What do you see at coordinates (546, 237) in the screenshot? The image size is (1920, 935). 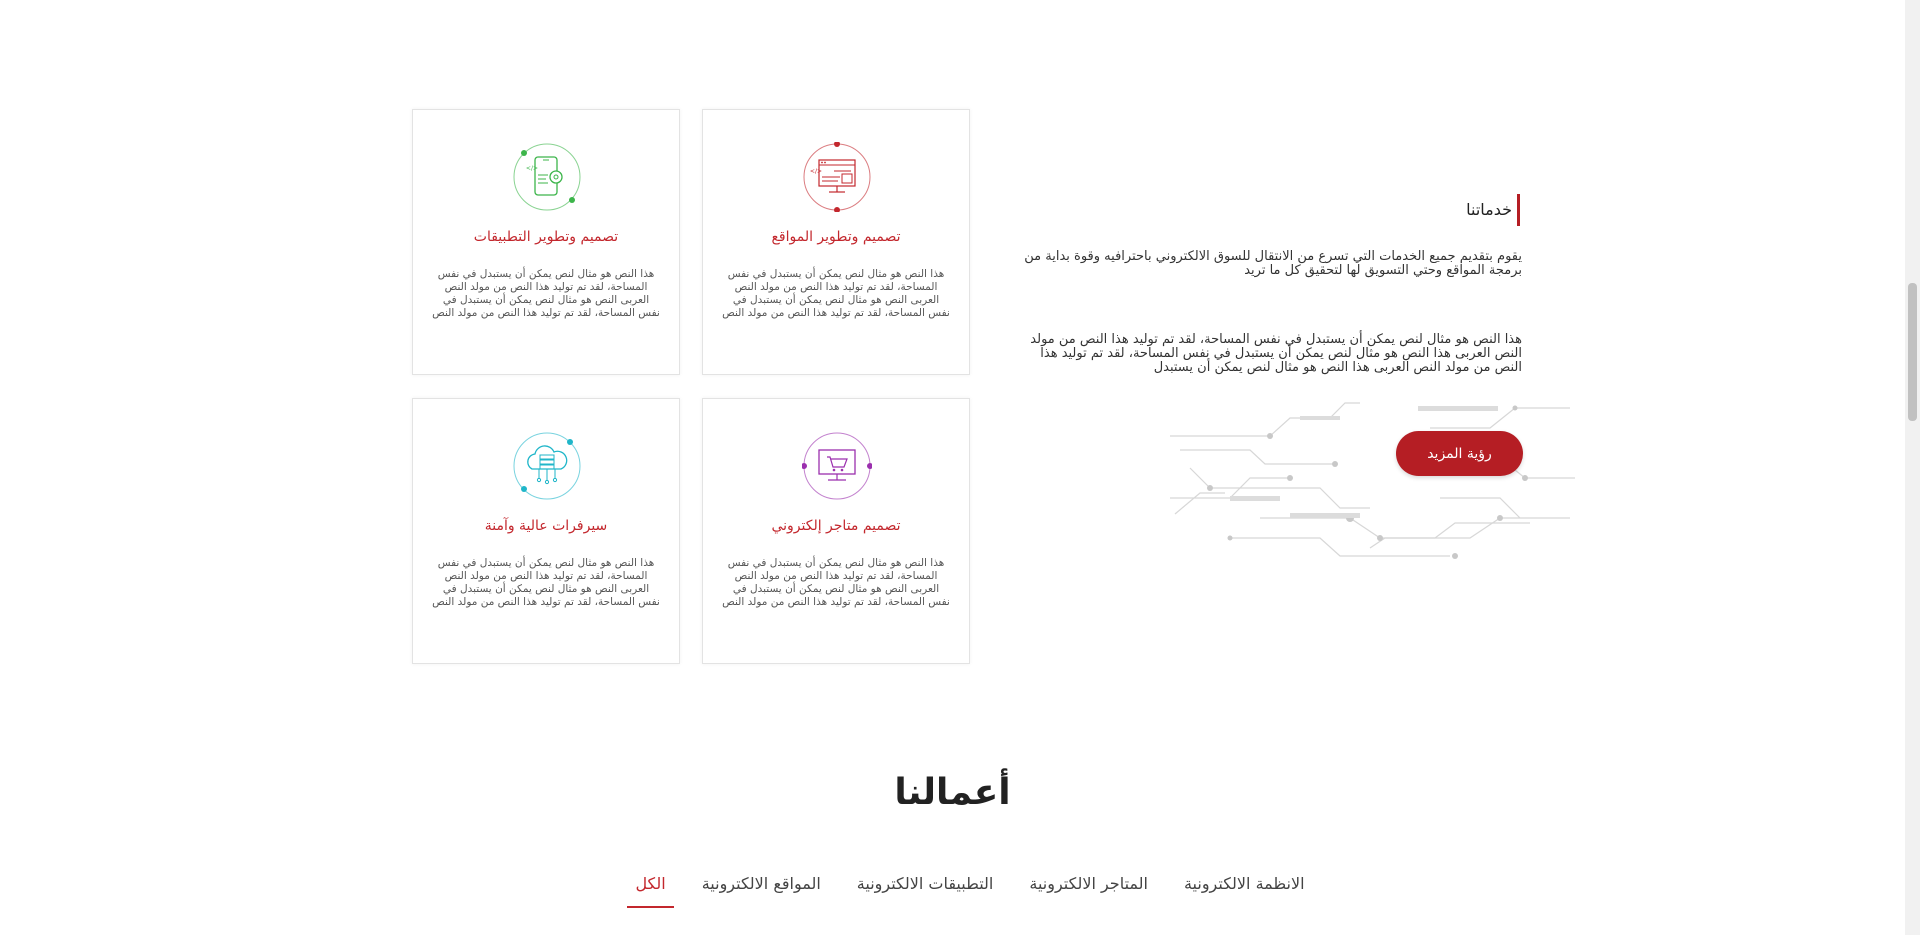 I see `service-title: تصميم وتطوير التطبيقات` at bounding box center [546, 237].